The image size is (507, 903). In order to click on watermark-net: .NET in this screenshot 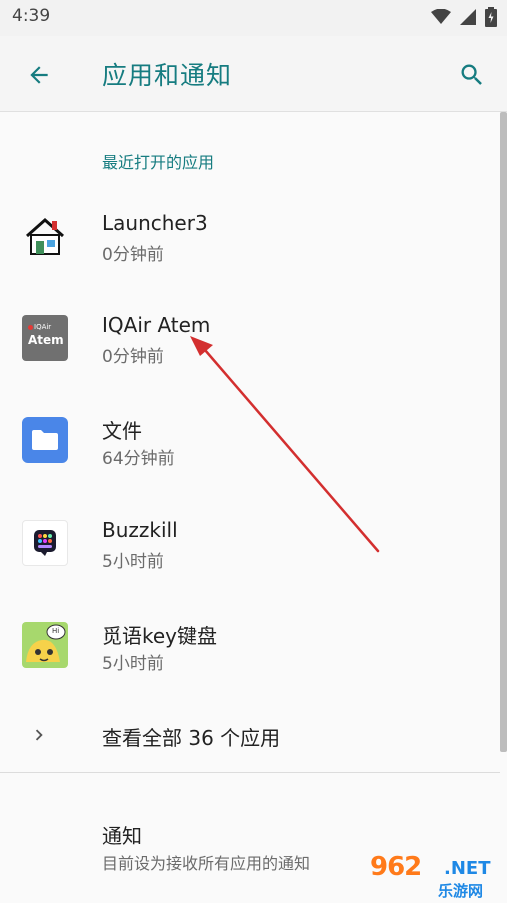, I will do `click(467, 868)`.